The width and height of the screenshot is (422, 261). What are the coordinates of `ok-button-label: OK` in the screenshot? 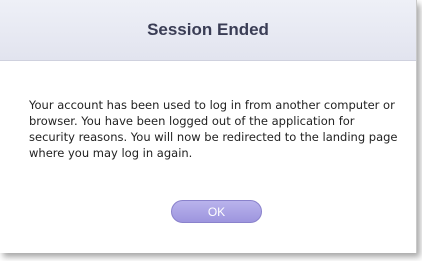 It's located at (216, 211).